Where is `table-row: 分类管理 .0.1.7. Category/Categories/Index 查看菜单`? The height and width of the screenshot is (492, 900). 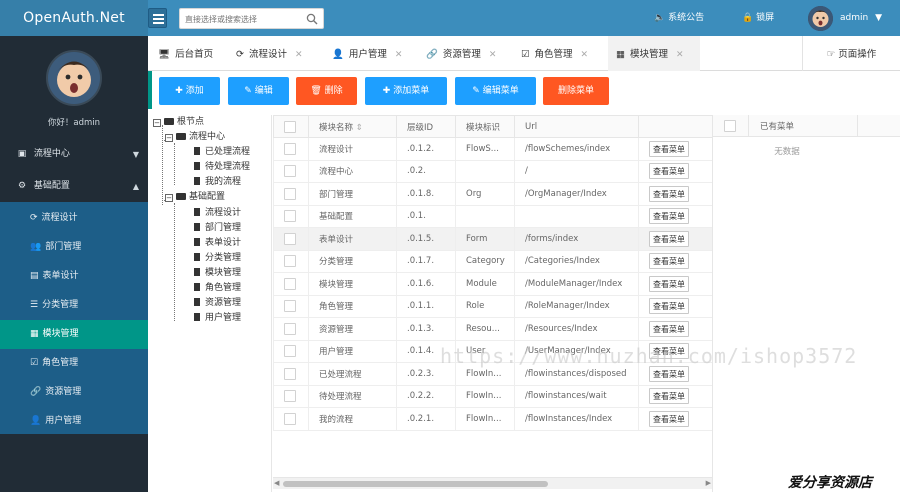 table-row: 分类管理 .0.1.7. Category/Categories/Index 查看菜单 is located at coordinates (493, 261).